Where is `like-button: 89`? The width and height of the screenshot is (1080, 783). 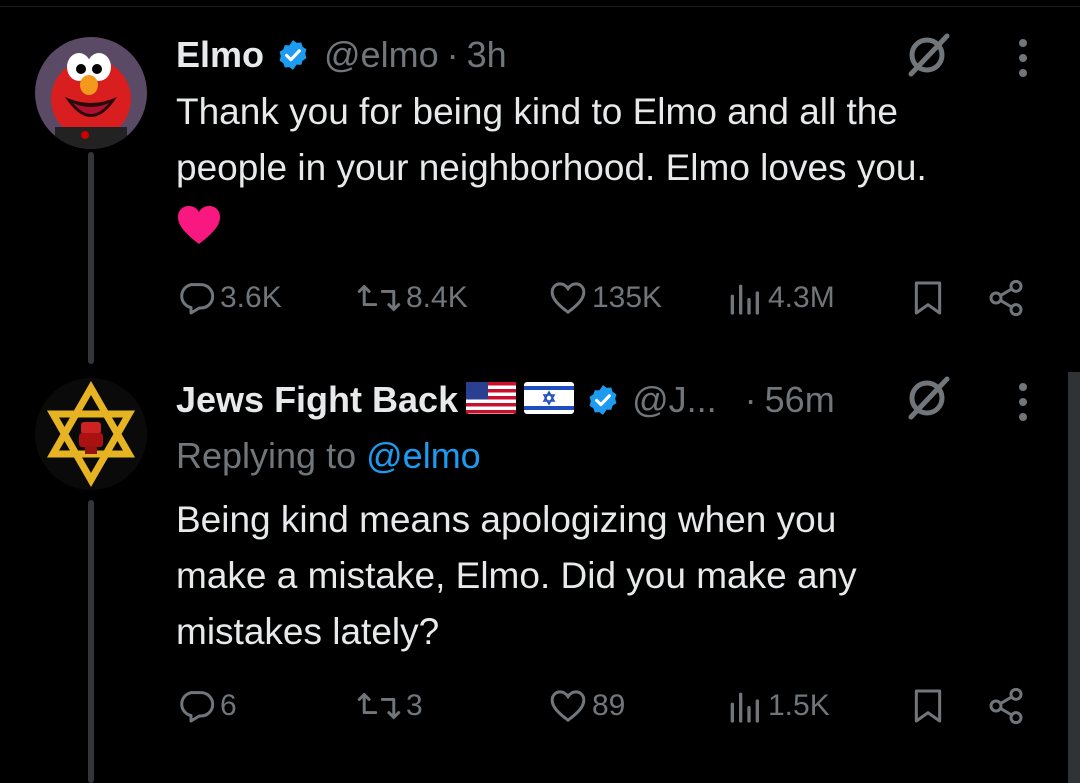
like-button: 89 is located at coordinates (586, 706).